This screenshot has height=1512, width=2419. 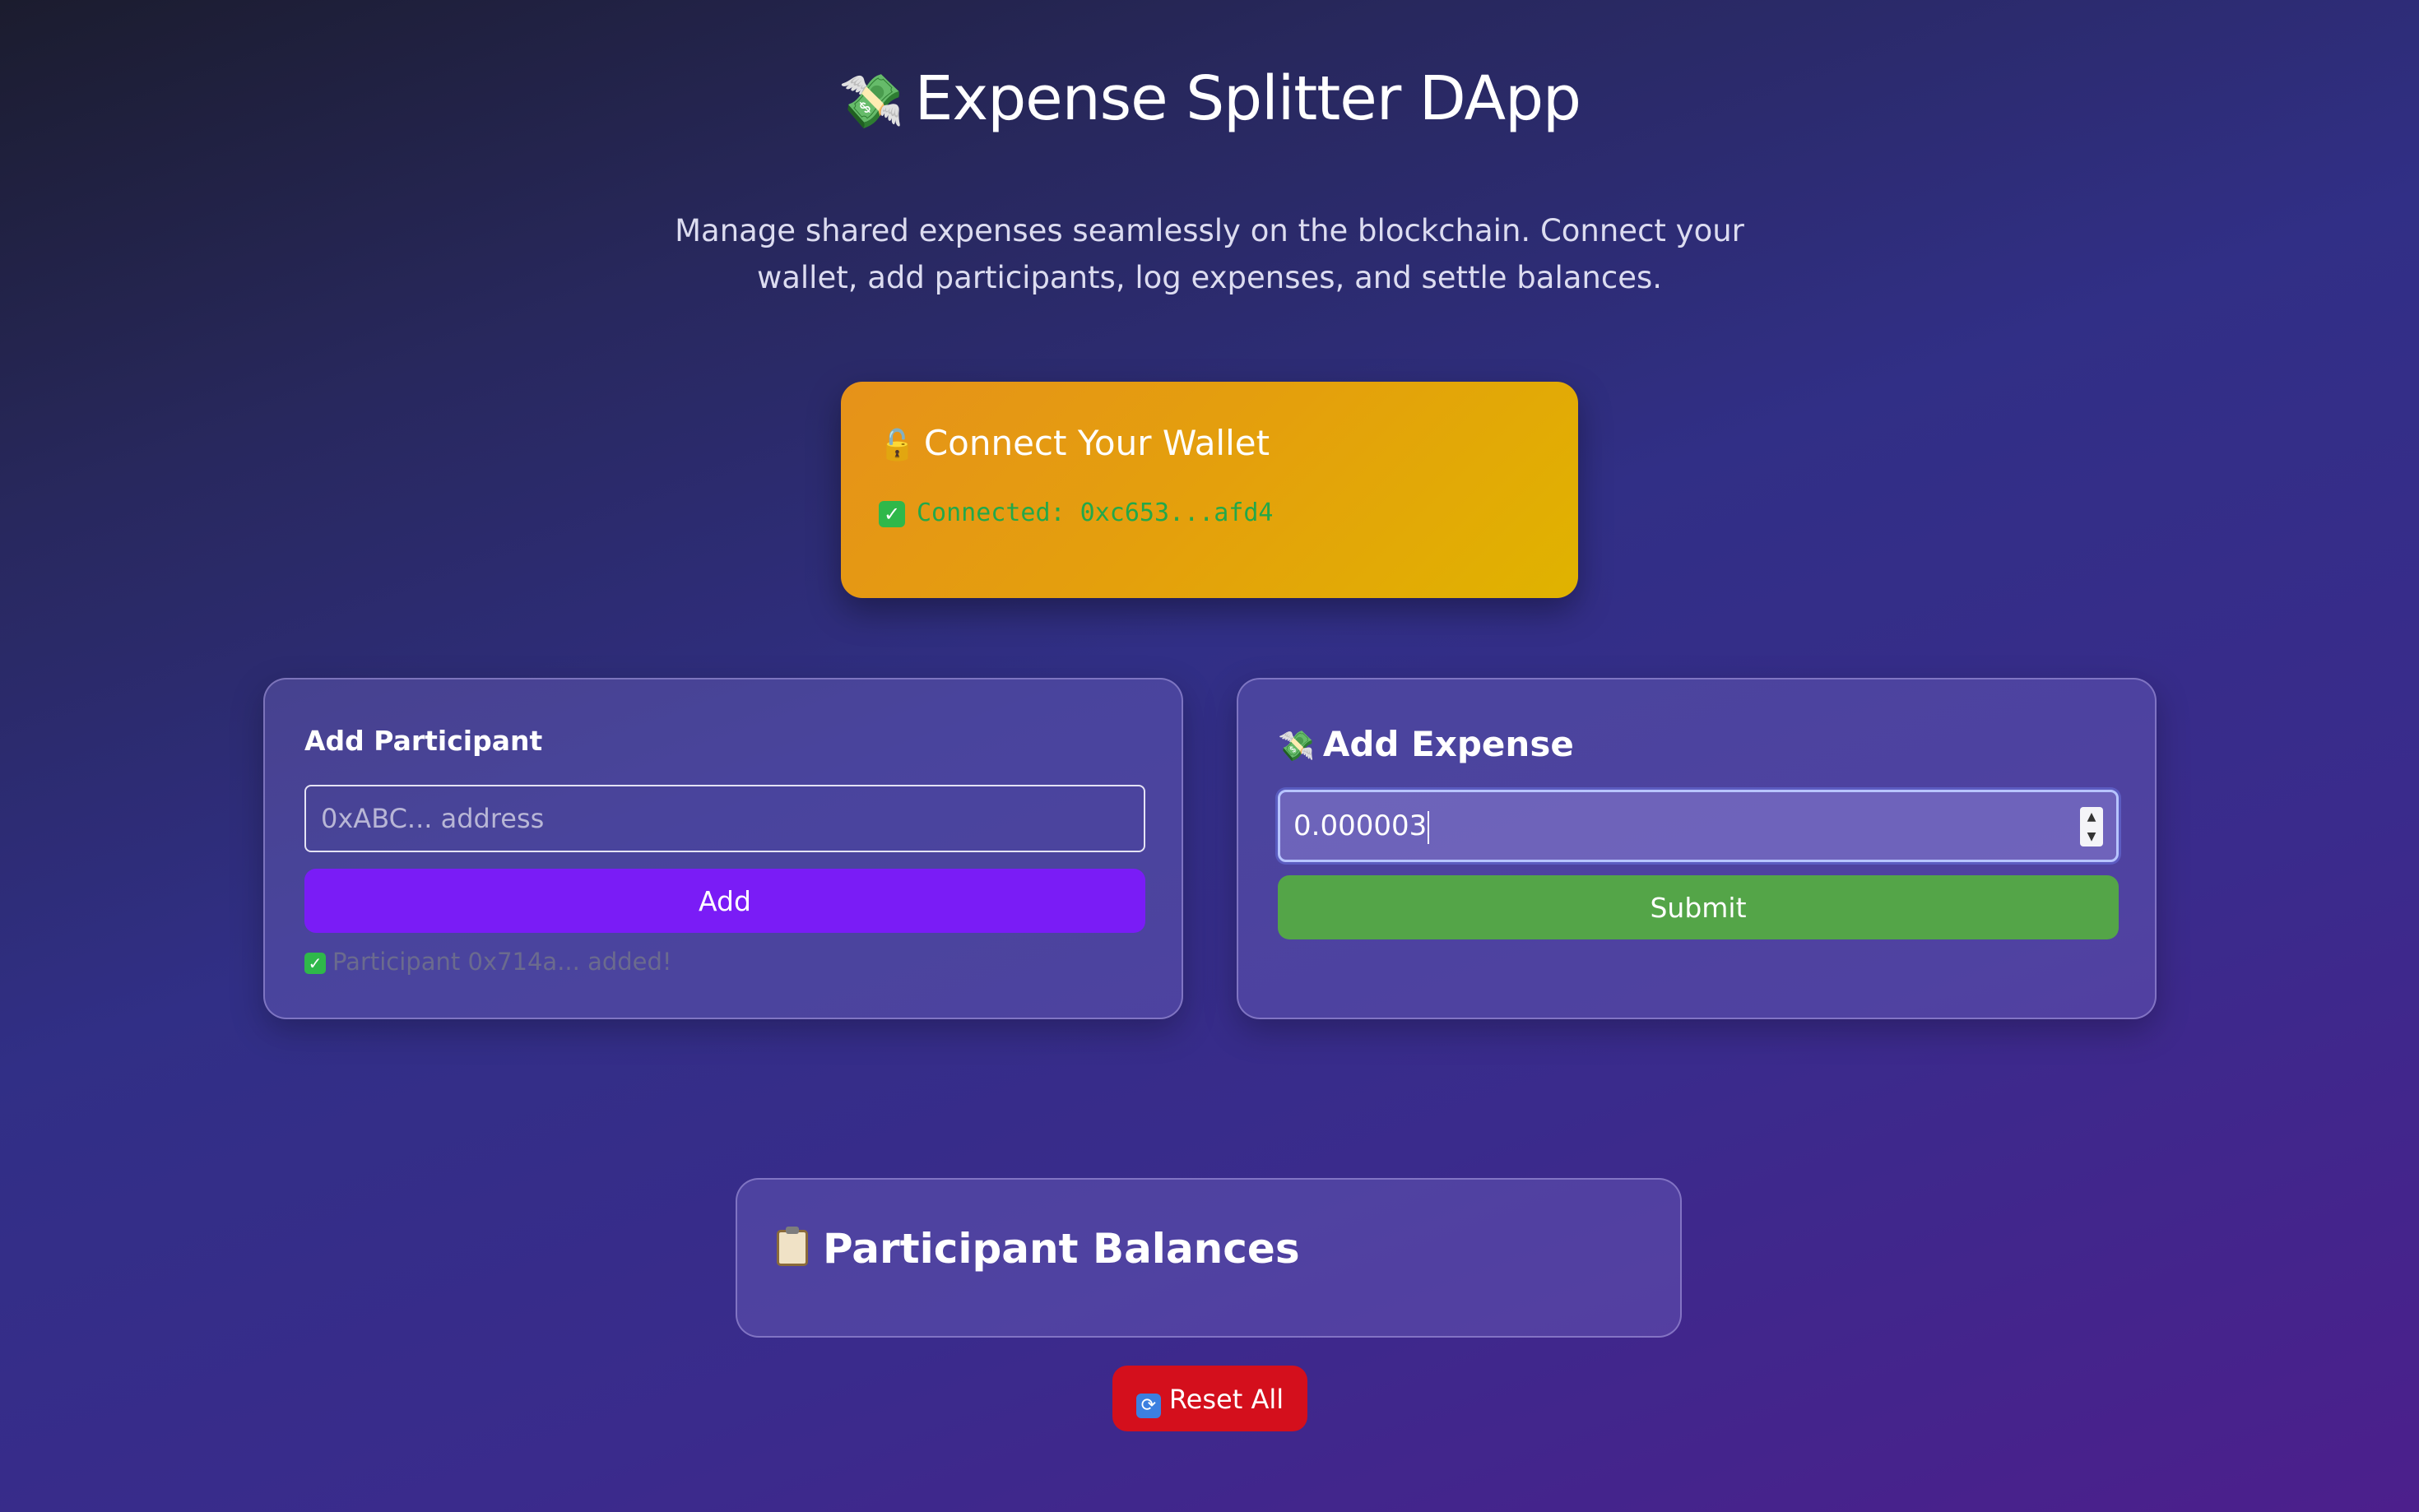 What do you see at coordinates (792, 1246) in the screenshot?
I see `clipboard-icon` at bounding box center [792, 1246].